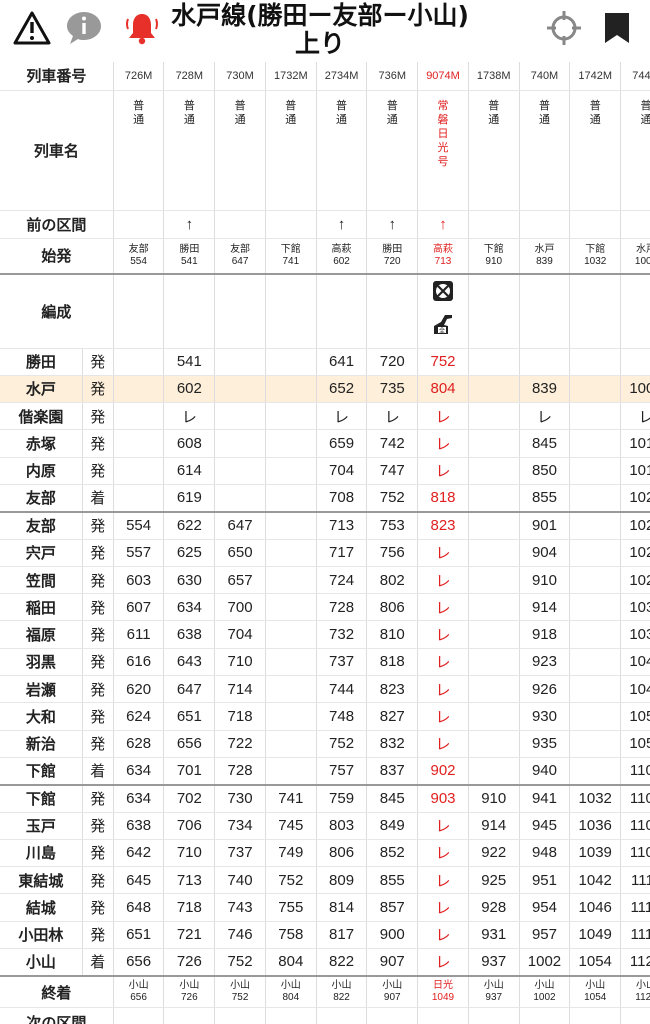 Image resolution: width=650 pixels, height=1024 pixels. I want to click on time-cell: 849, so click(392, 826).